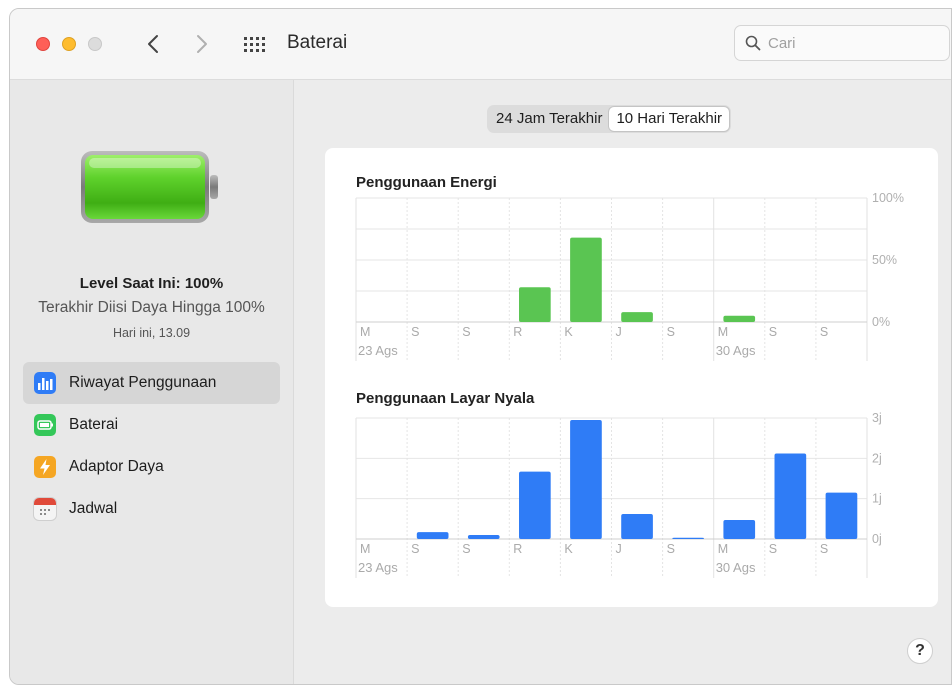  Describe the element at coordinates (45, 425) in the screenshot. I see `battery-icon` at that location.